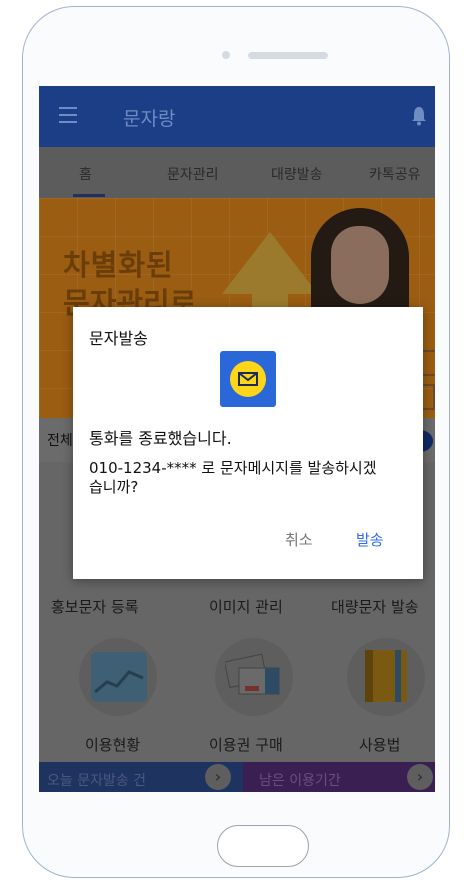 The height and width of the screenshot is (883, 472). I want to click on banner-headline: 차별화된, so click(118, 265).